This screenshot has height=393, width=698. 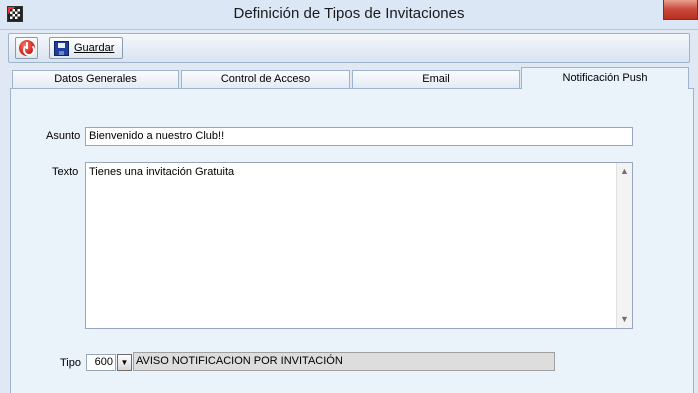 What do you see at coordinates (265, 79) in the screenshot?
I see `tab-control-de-acceso: Control de Acceso` at bounding box center [265, 79].